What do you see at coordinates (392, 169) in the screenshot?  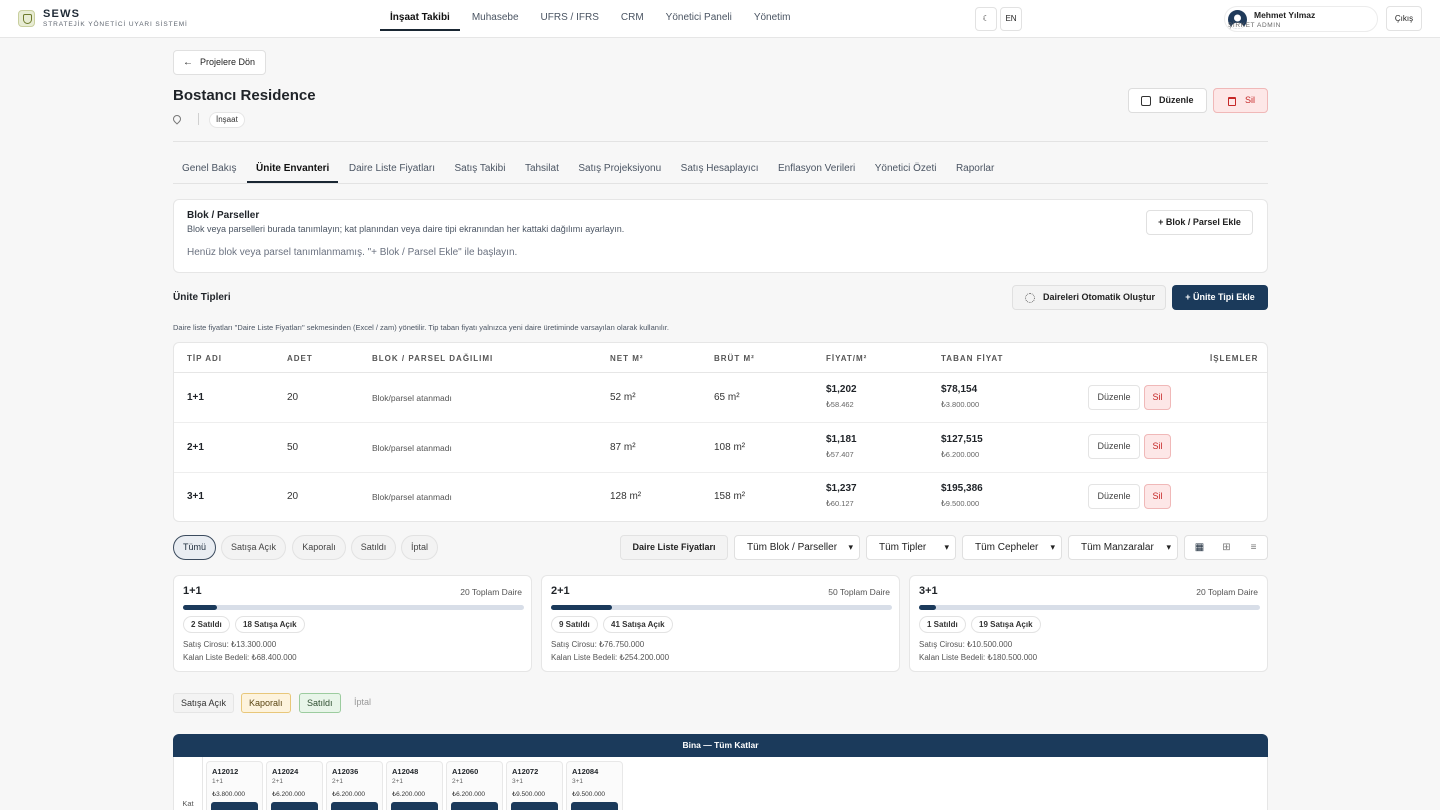 I see `tab-daire-liste-fiyatlari: Daire Liste Fiyatları` at bounding box center [392, 169].